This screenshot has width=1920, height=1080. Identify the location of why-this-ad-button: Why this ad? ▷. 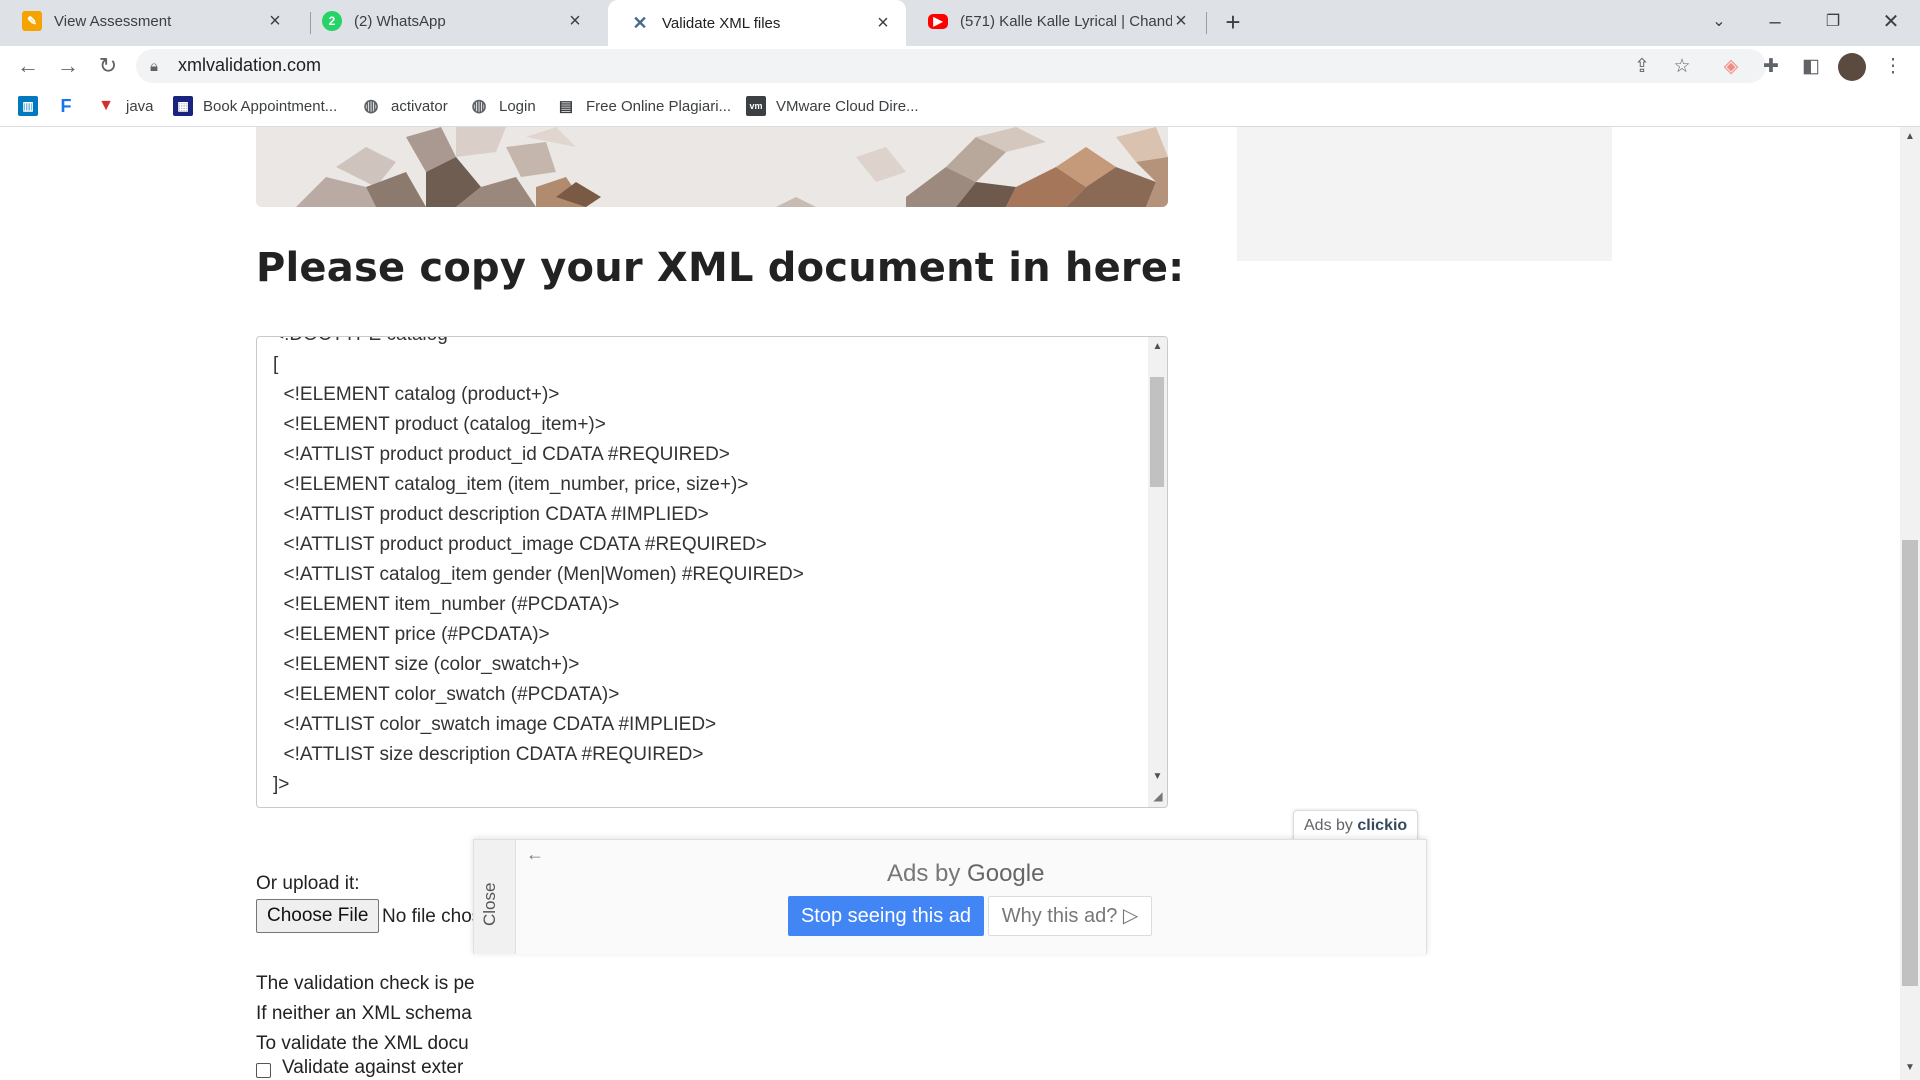
(1070, 916).